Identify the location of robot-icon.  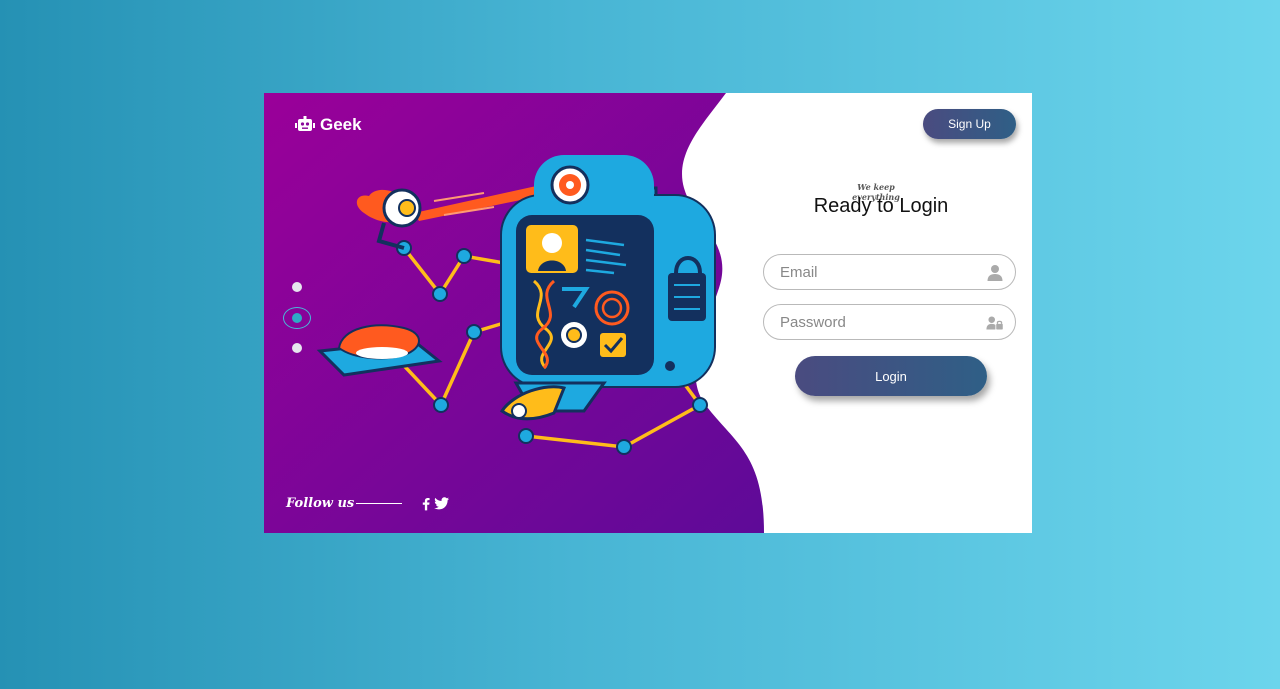
(305, 123).